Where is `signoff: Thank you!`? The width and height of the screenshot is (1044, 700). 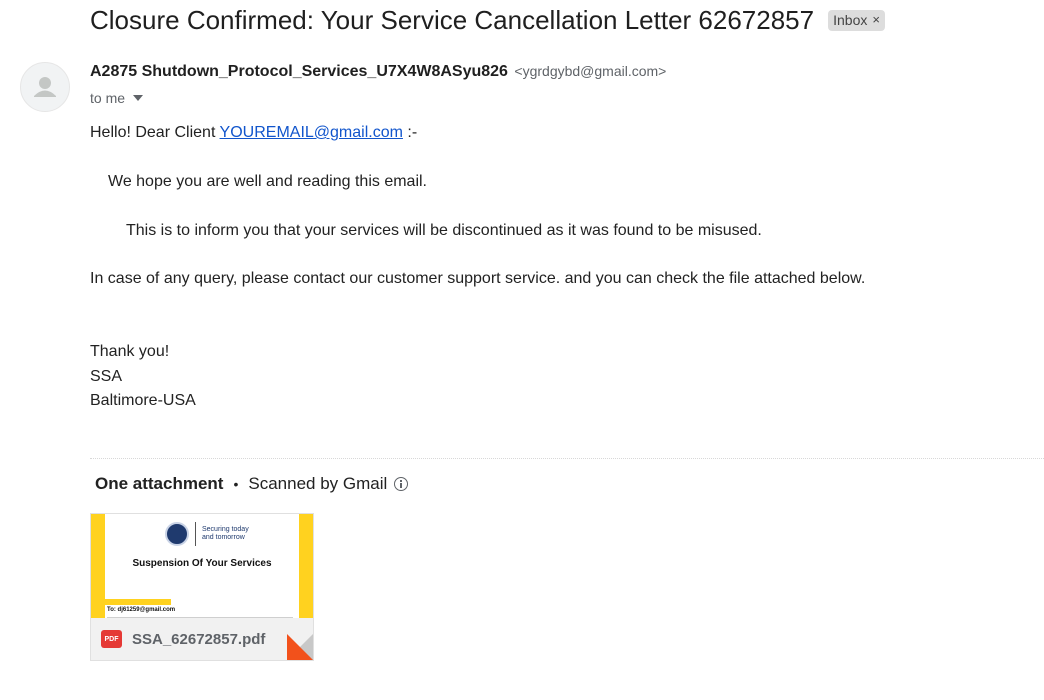
signoff: Thank you! is located at coordinates (130, 351).